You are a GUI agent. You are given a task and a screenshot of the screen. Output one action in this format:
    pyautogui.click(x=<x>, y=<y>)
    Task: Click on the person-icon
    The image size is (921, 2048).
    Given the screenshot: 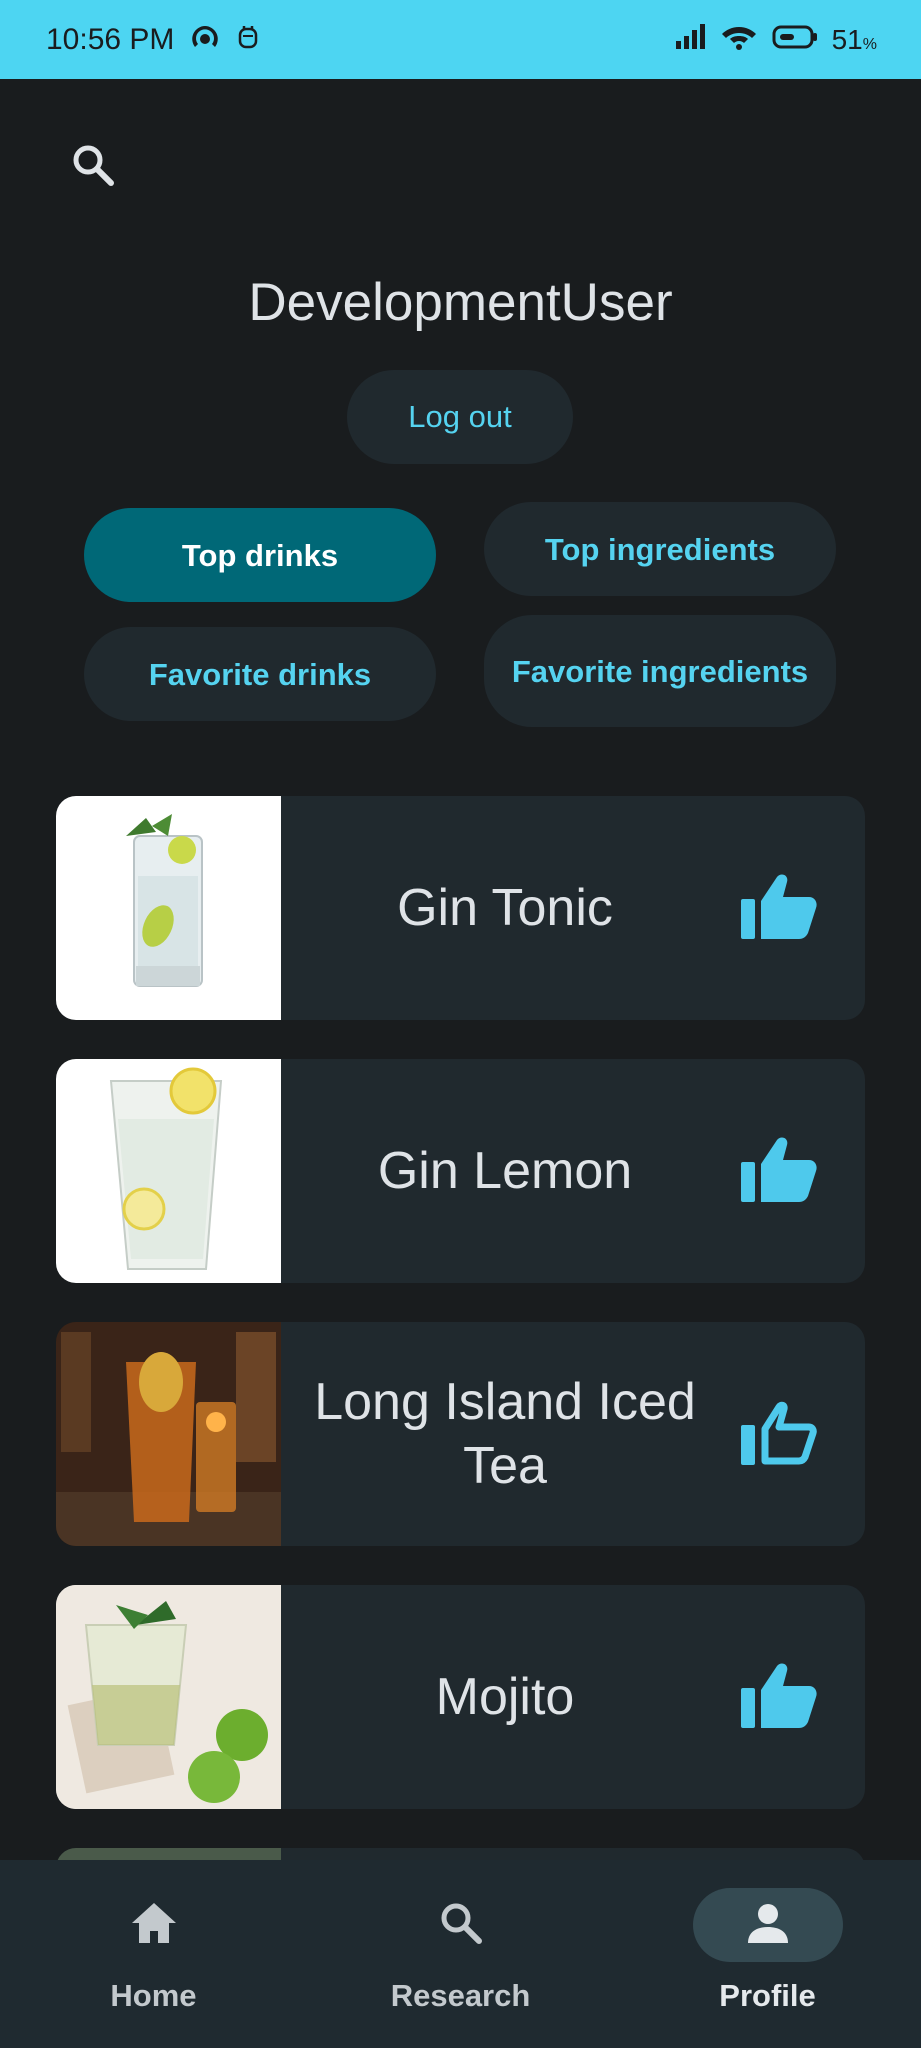 What is the action you would take?
    pyautogui.click(x=768, y=1925)
    